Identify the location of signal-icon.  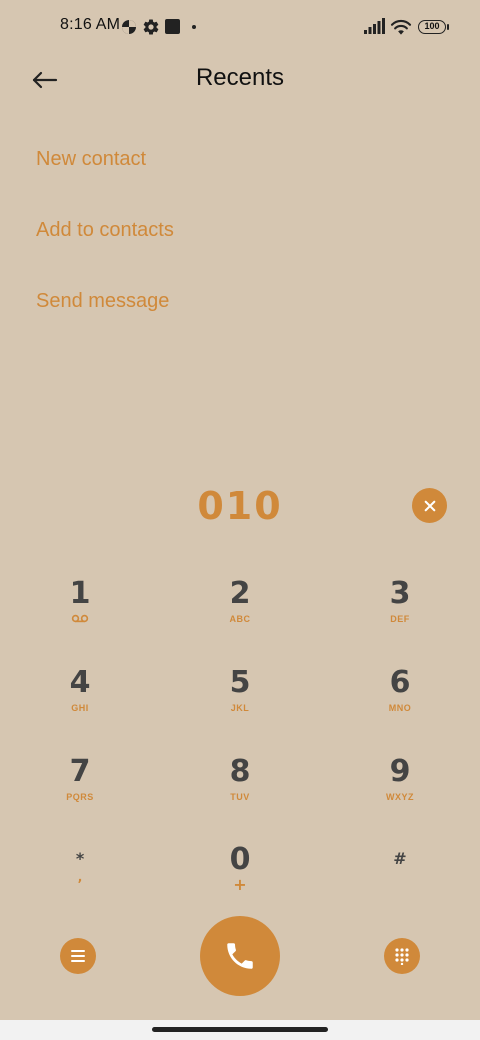
(374, 26).